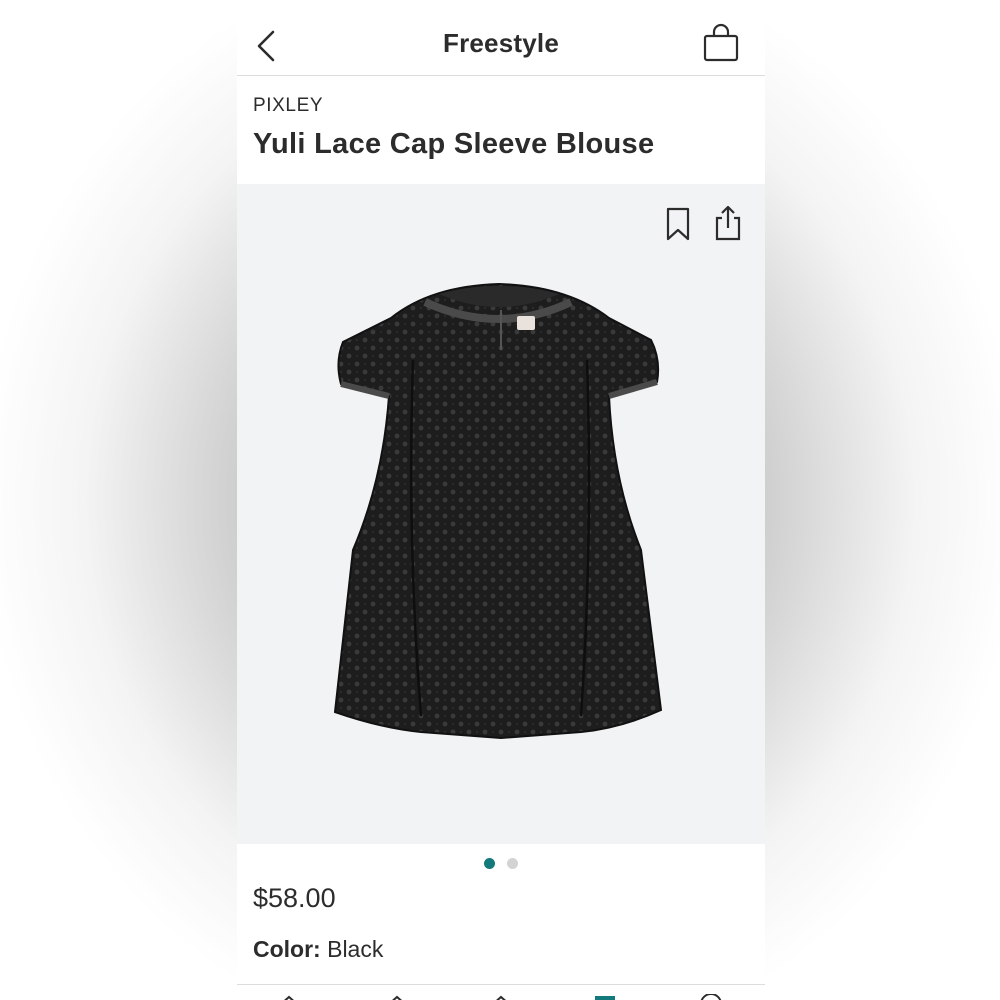 The width and height of the screenshot is (1000, 1000). Describe the element at coordinates (501, 43) in the screenshot. I see `page-title: Freestyle` at that location.